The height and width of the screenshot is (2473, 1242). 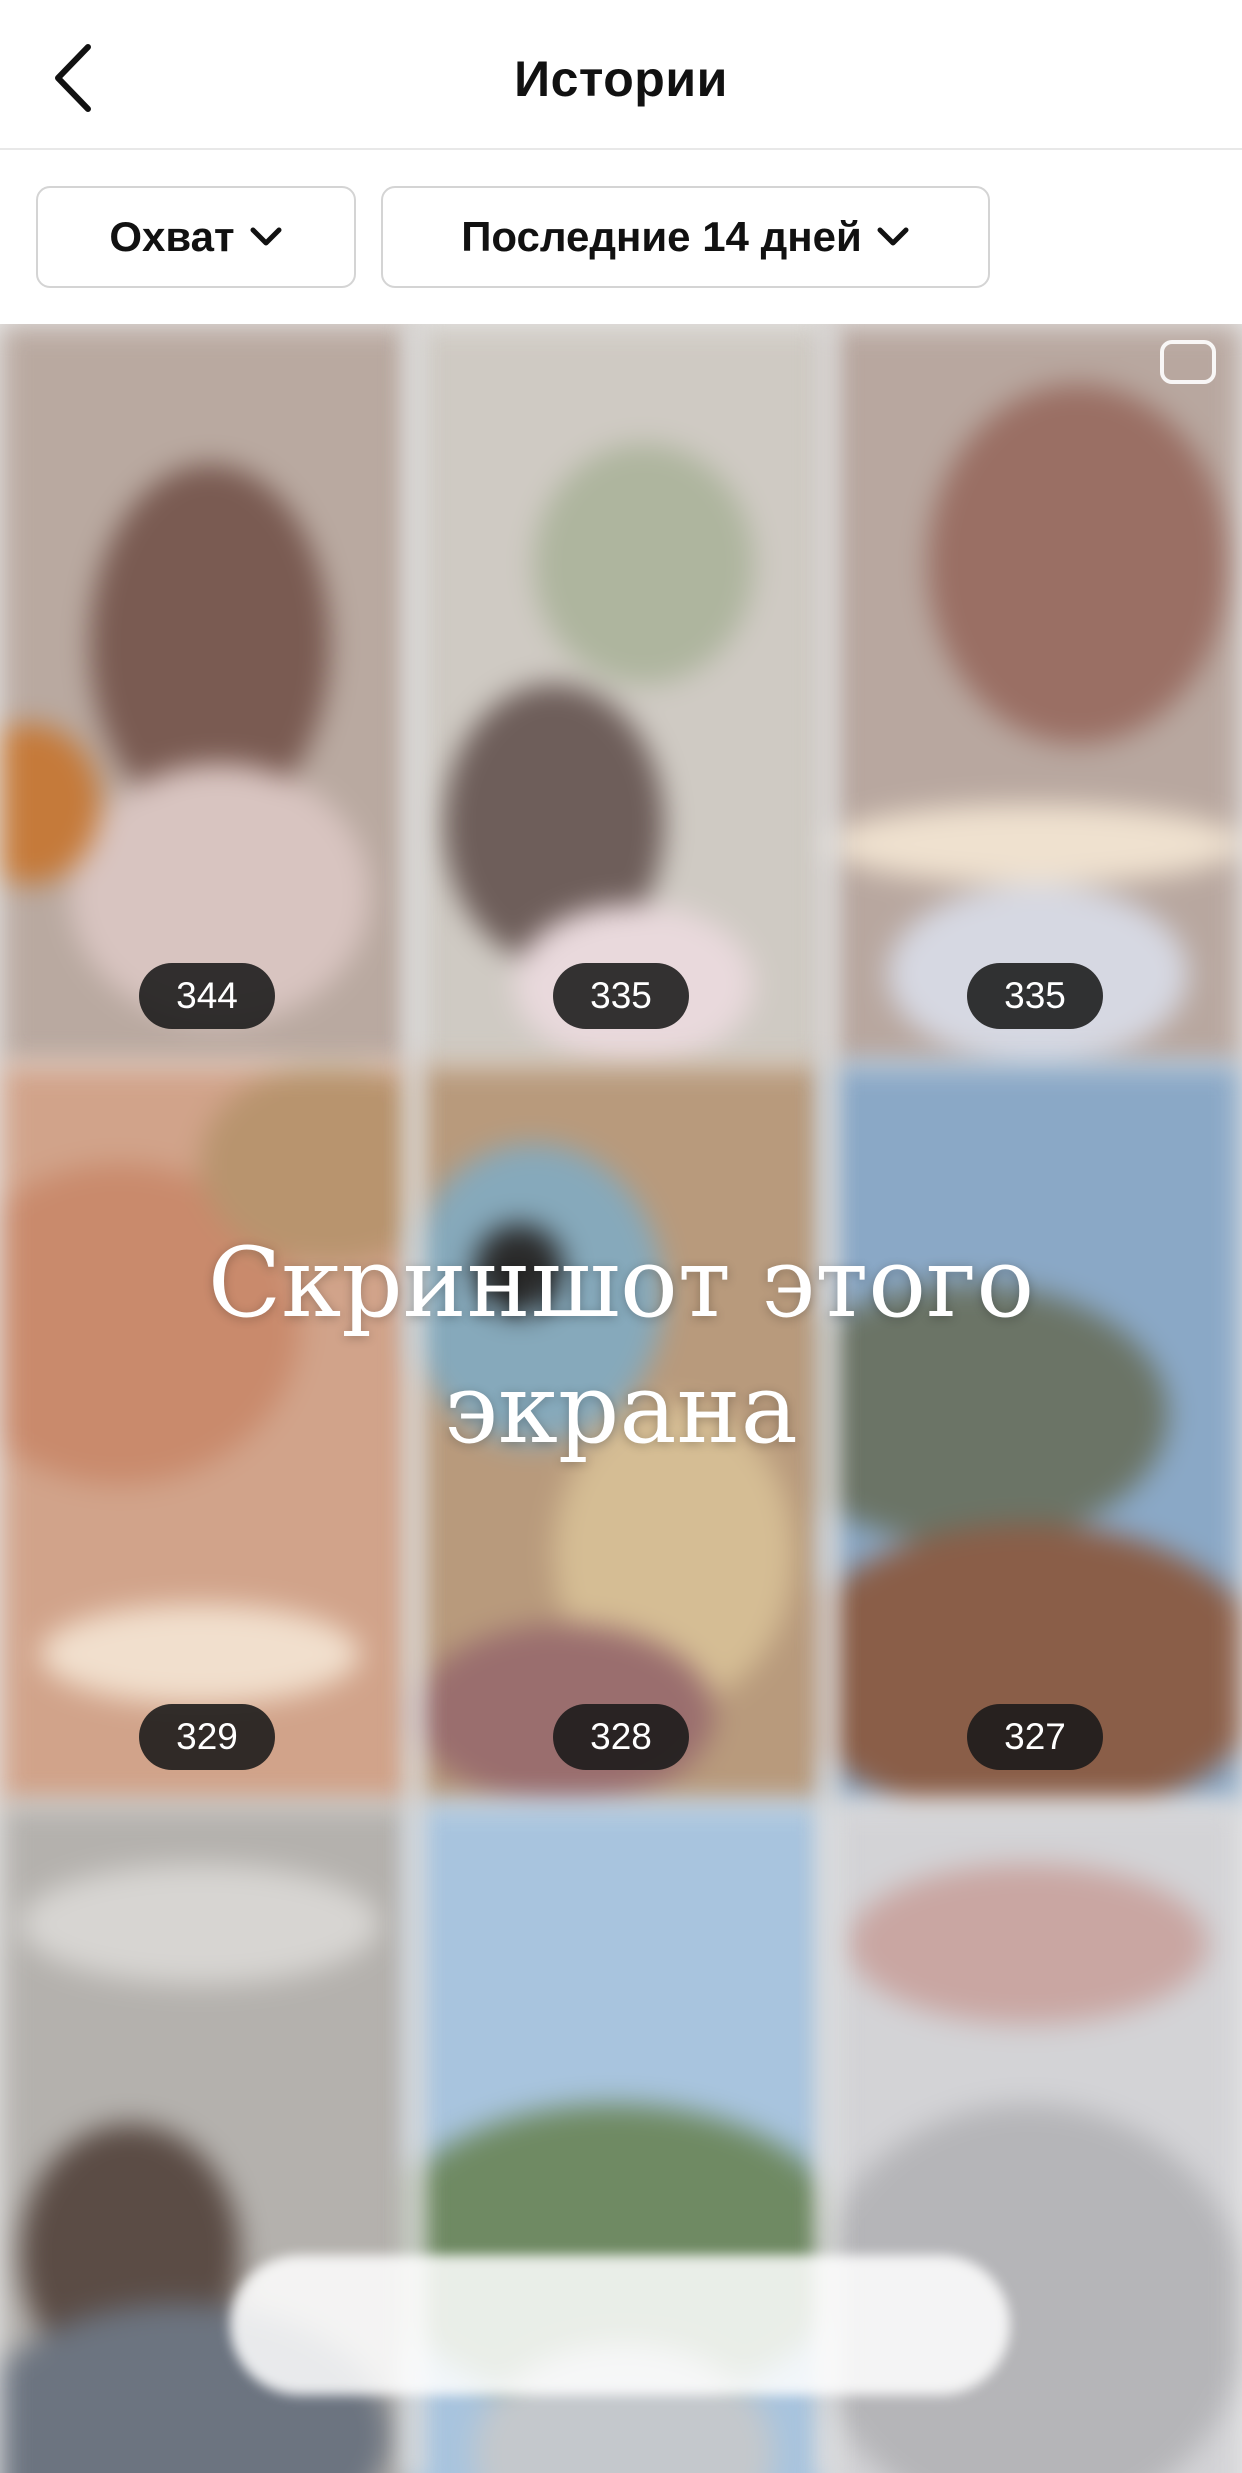 What do you see at coordinates (1035, 1737) in the screenshot?
I see `story-reach-badge: 327` at bounding box center [1035, 1737].